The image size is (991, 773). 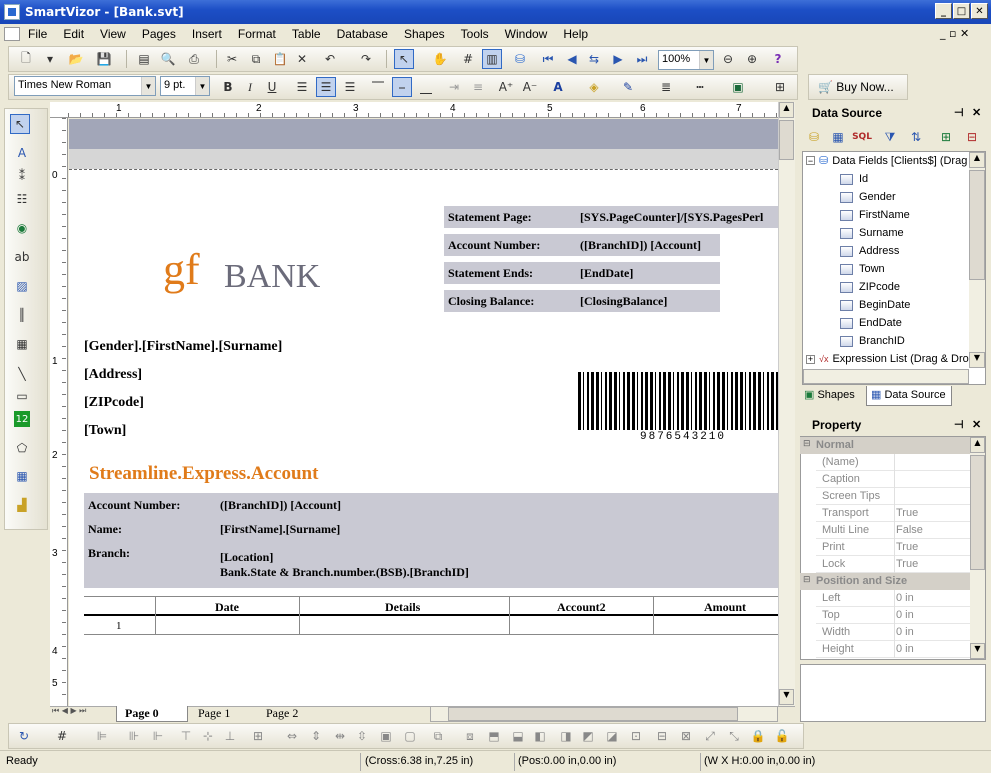 I want to click on maximize-button: □, so click(x=961, y=11).